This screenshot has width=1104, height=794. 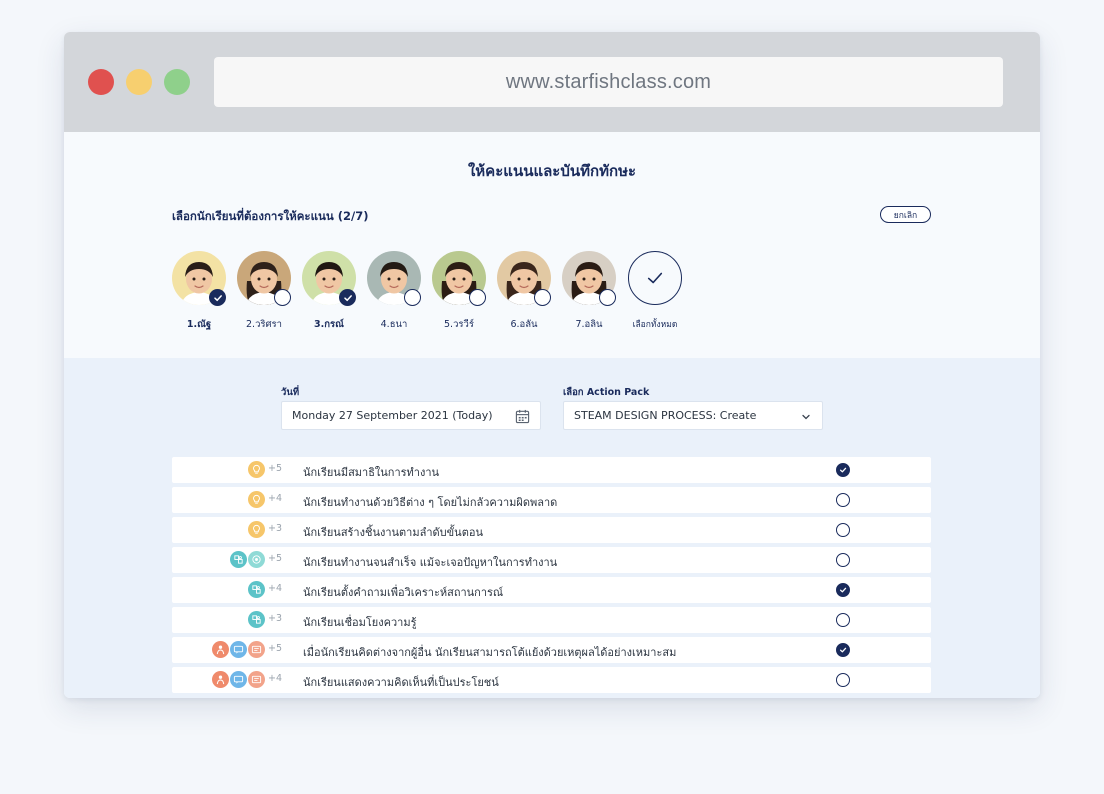 I want to click on minimize-window-dot, so click(x=139, y=82).